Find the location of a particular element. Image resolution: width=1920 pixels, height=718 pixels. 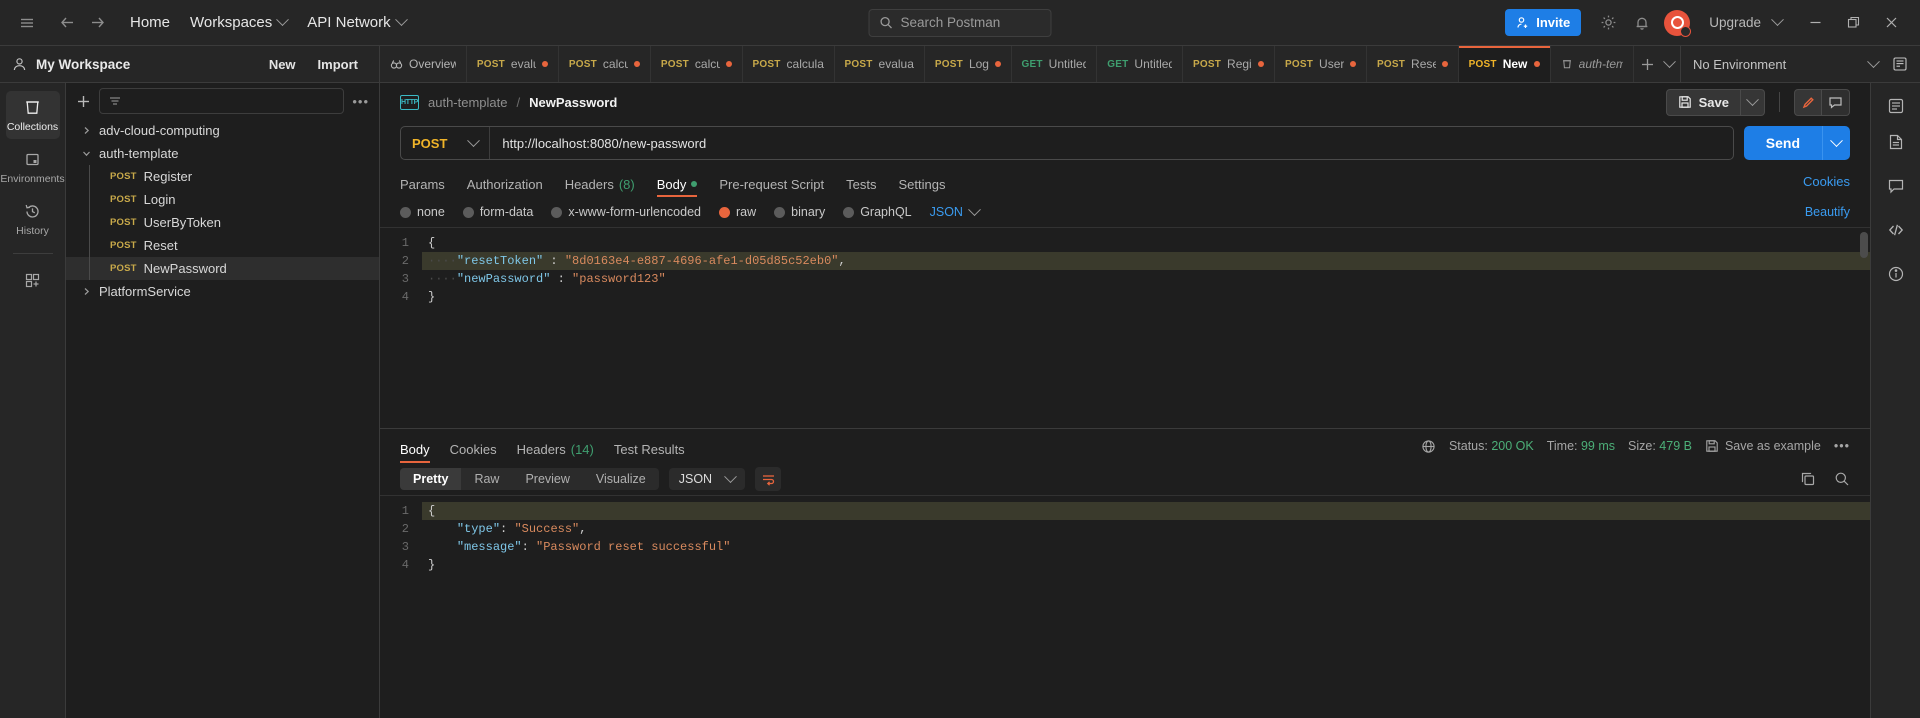

back-arrow-icon is located at coordinates (67, 23).